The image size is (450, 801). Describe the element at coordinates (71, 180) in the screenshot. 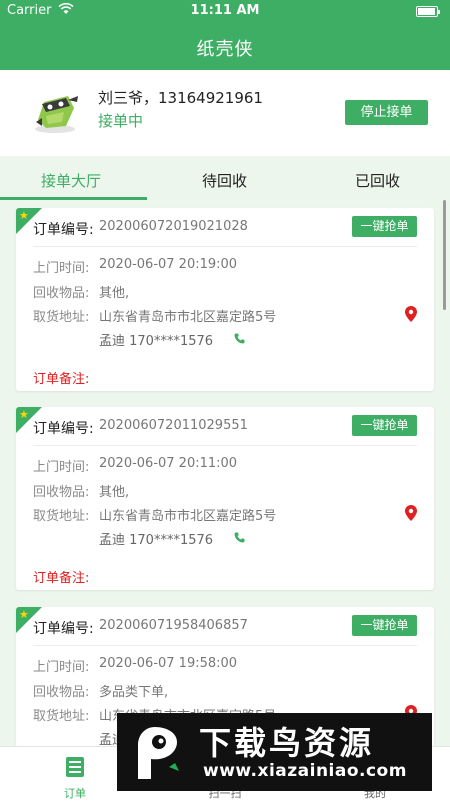

I see `tab-order-hall: 接单大厅` at that location.